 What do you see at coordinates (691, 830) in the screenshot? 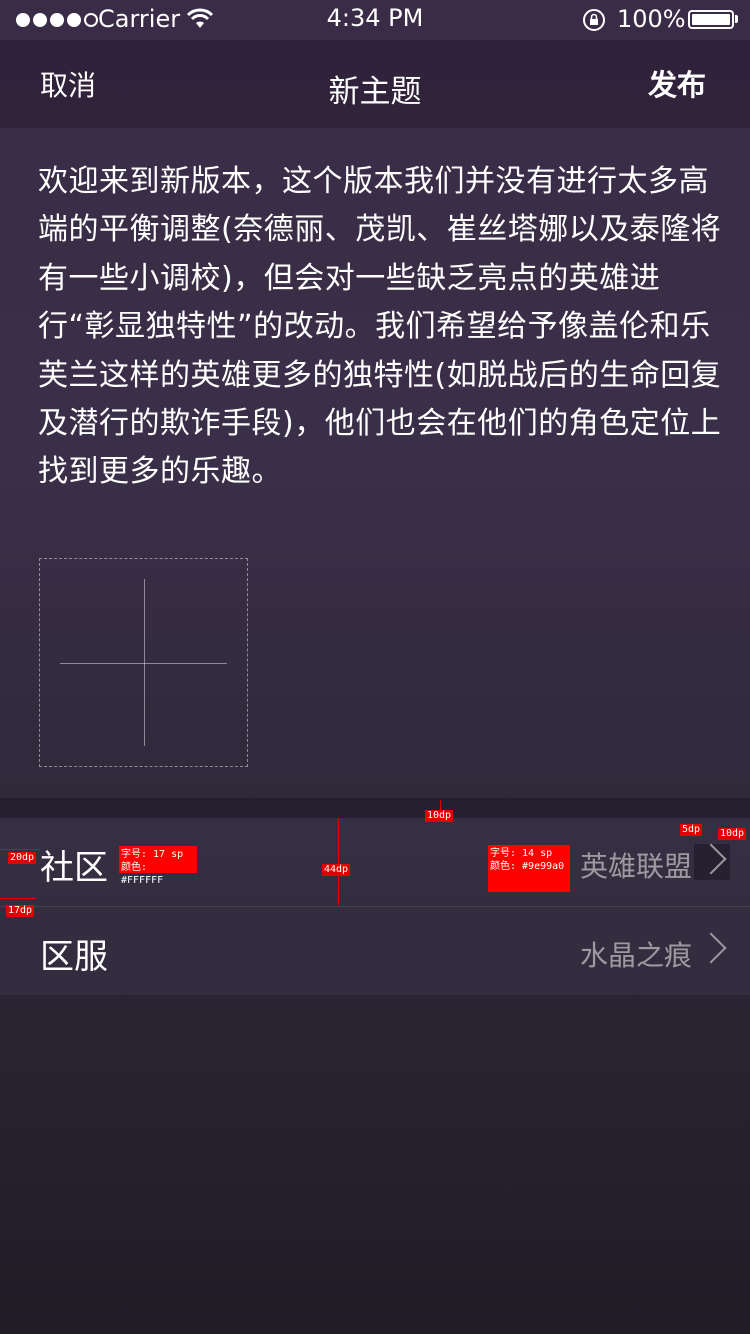
I see `annotation-chevron-gap: 5dp` at bounding box center [691, 830].